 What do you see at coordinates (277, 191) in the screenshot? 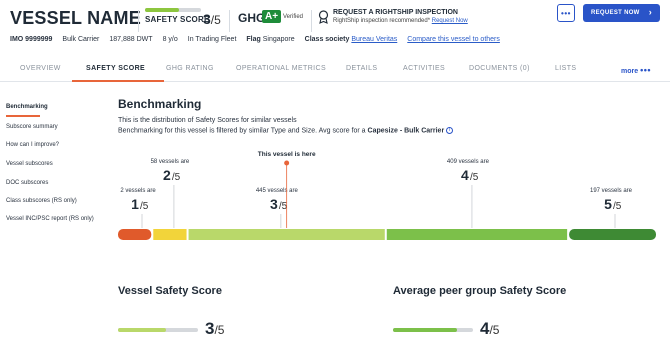
I see `vessel-count-label: 445 vessels are` at bounding box center [277, 191].